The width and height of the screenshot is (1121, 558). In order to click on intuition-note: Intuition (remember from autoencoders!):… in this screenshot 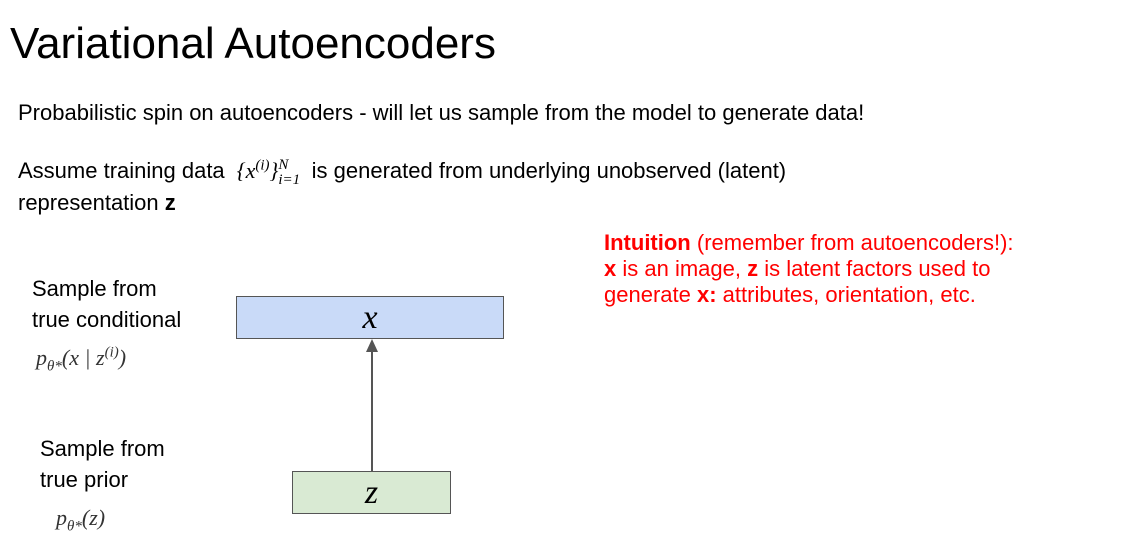, I will do `click(809, 269)`.